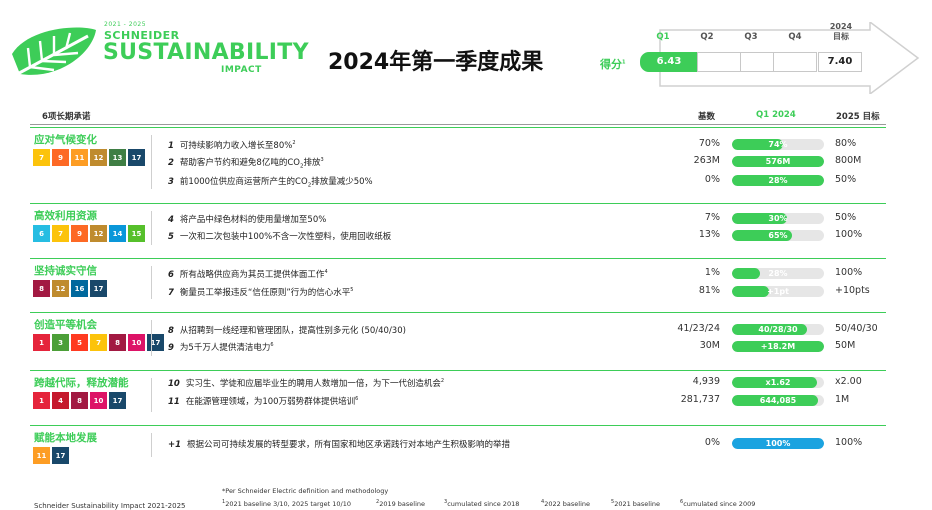  What do you see at coordinates (719, 62) in the screenshot?
I see `score-q2-cell` at bounding box center [719, 62].